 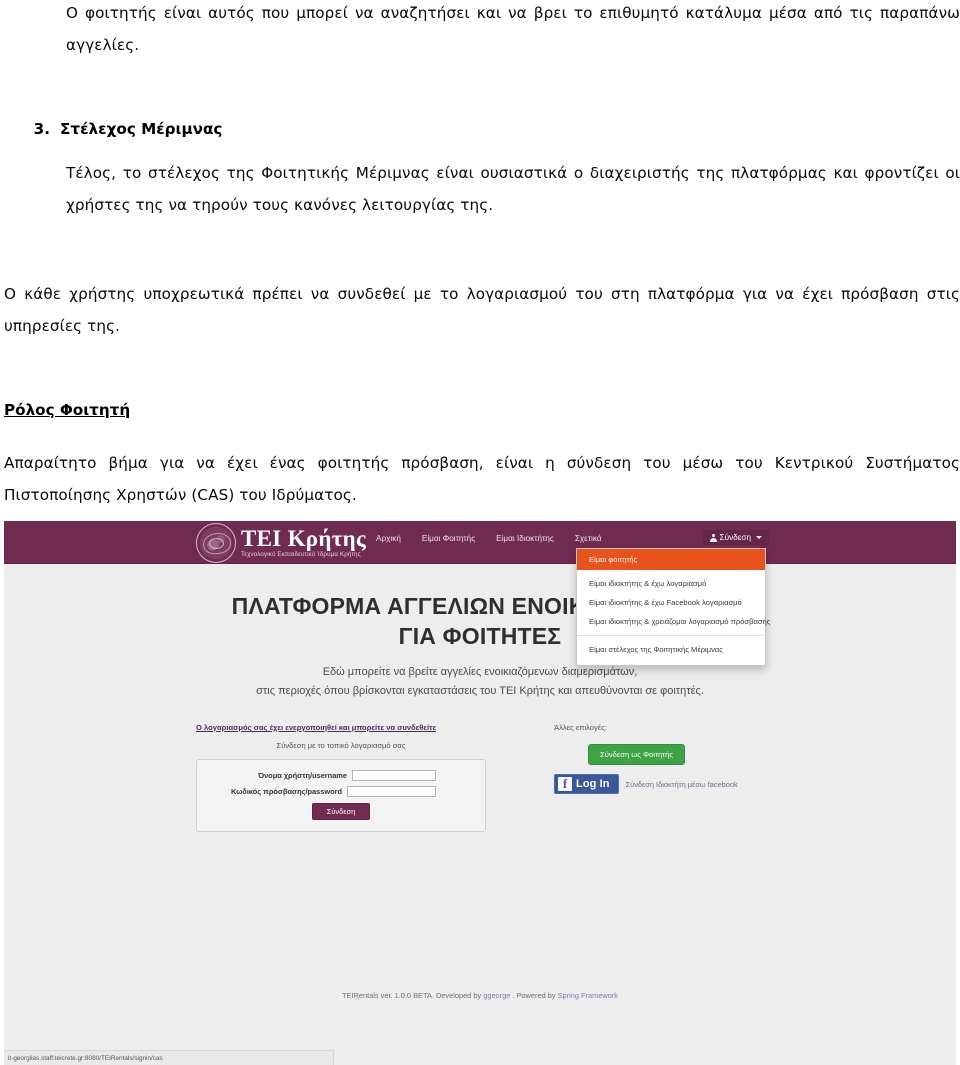 I want to click on footer-middle: . Powered by, so click(x=534, y=995).